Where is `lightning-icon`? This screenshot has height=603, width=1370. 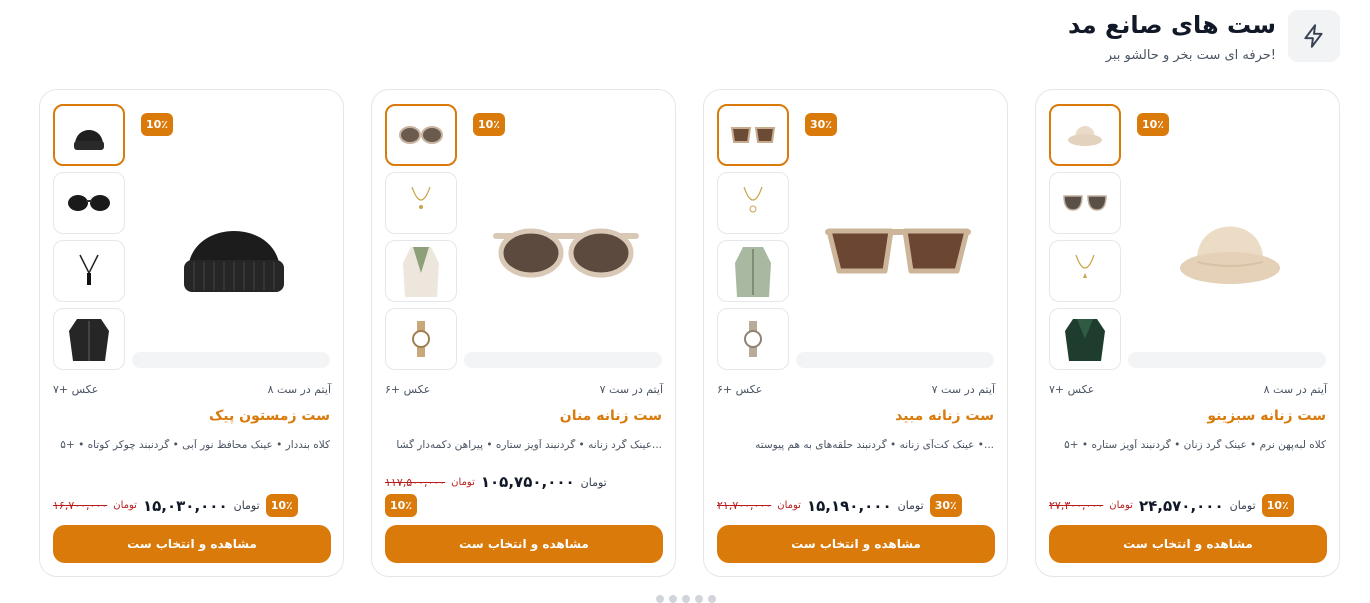
lightning-icon is located at coordinates (1314, 36).